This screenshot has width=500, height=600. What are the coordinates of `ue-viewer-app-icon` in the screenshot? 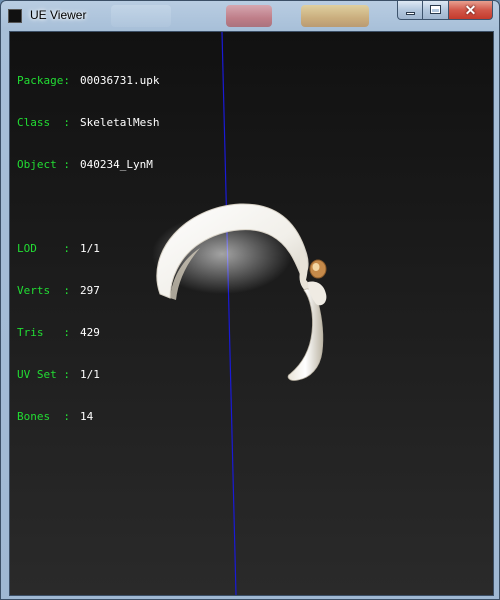 It's located at (15, 16).